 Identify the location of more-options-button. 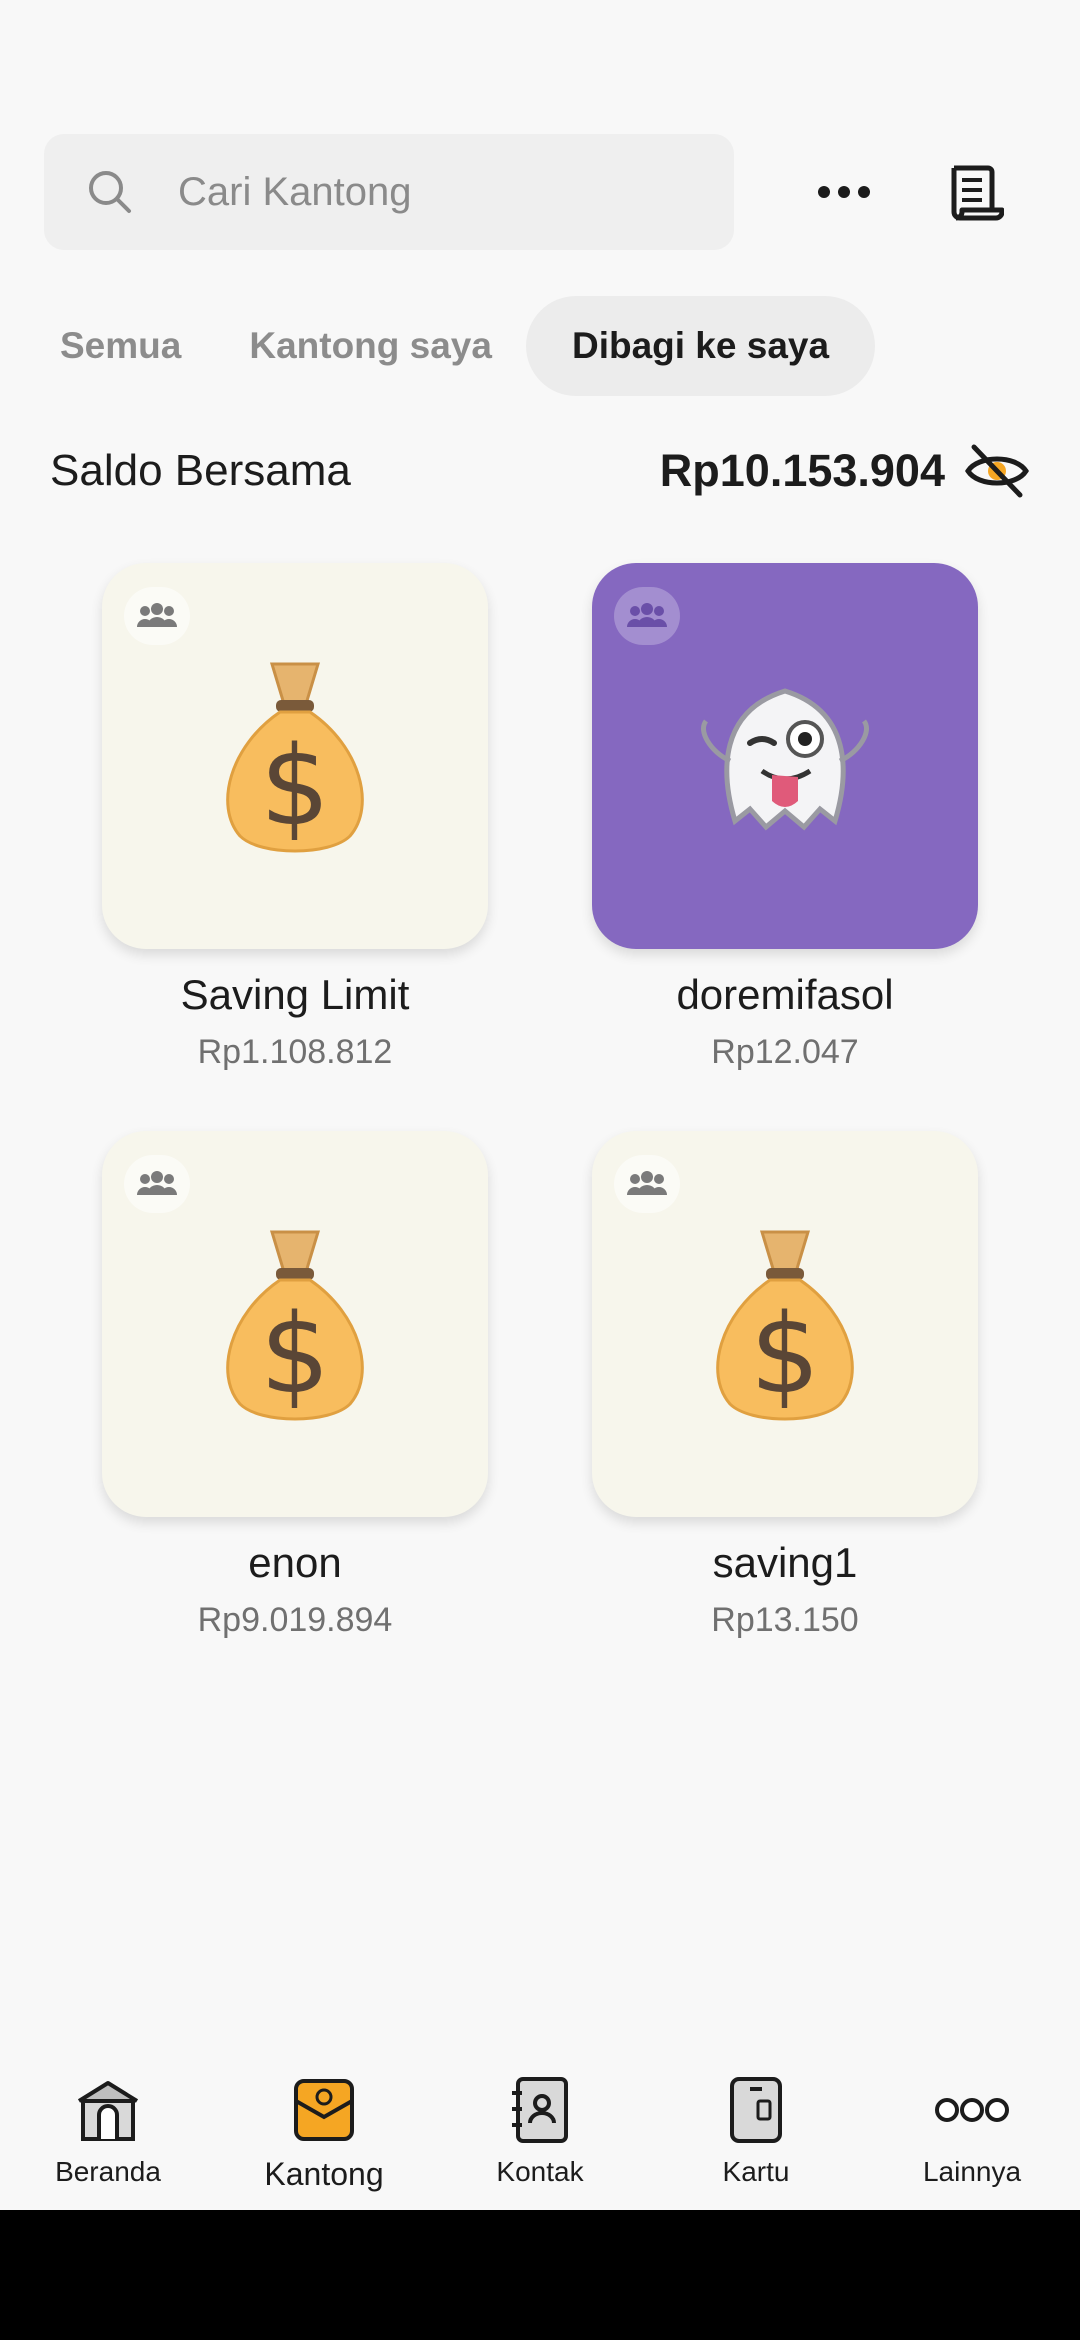
(844, 192).